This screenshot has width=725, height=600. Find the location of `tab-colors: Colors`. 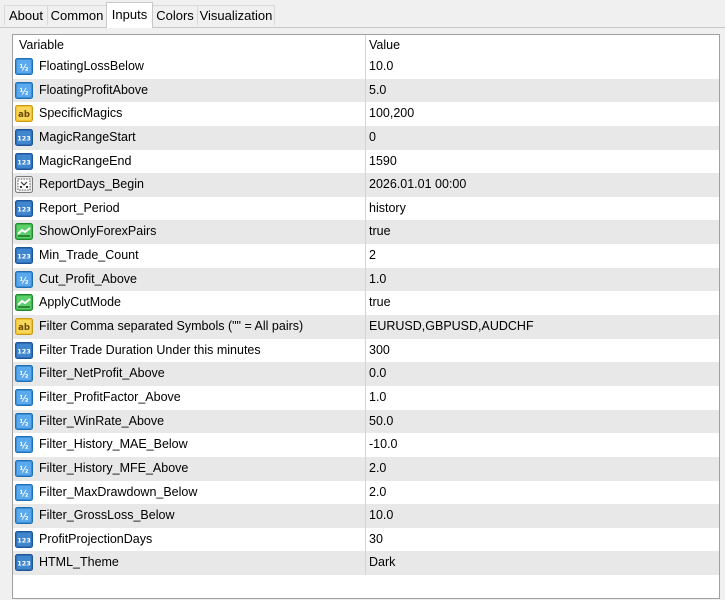

tab-colors: Colors is located at coordinates (175, 15).